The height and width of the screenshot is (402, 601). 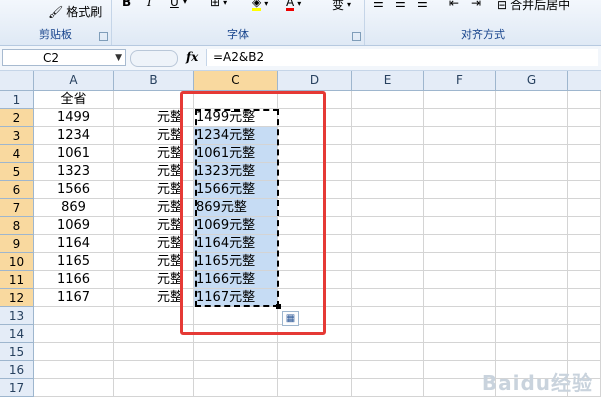 I want to click on row-header: 5, so click(x=17, y=172).